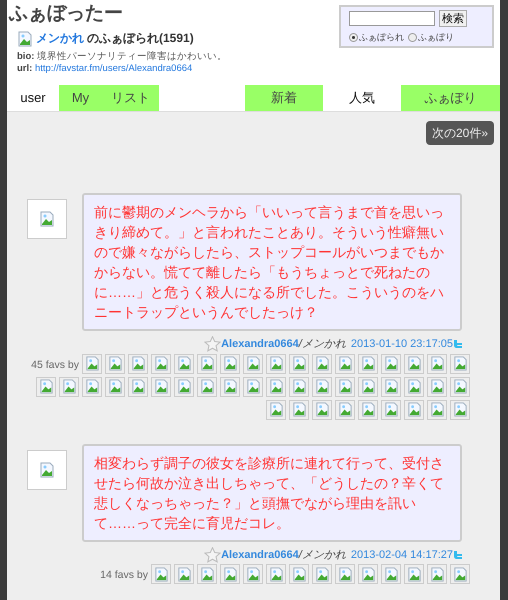 Image resolution: width=508 pixels, height=600 pixels. What do you see at coordinates (24, 68) in the screenshot?
I see `url-label: url:` at bounding box center [24, 68].